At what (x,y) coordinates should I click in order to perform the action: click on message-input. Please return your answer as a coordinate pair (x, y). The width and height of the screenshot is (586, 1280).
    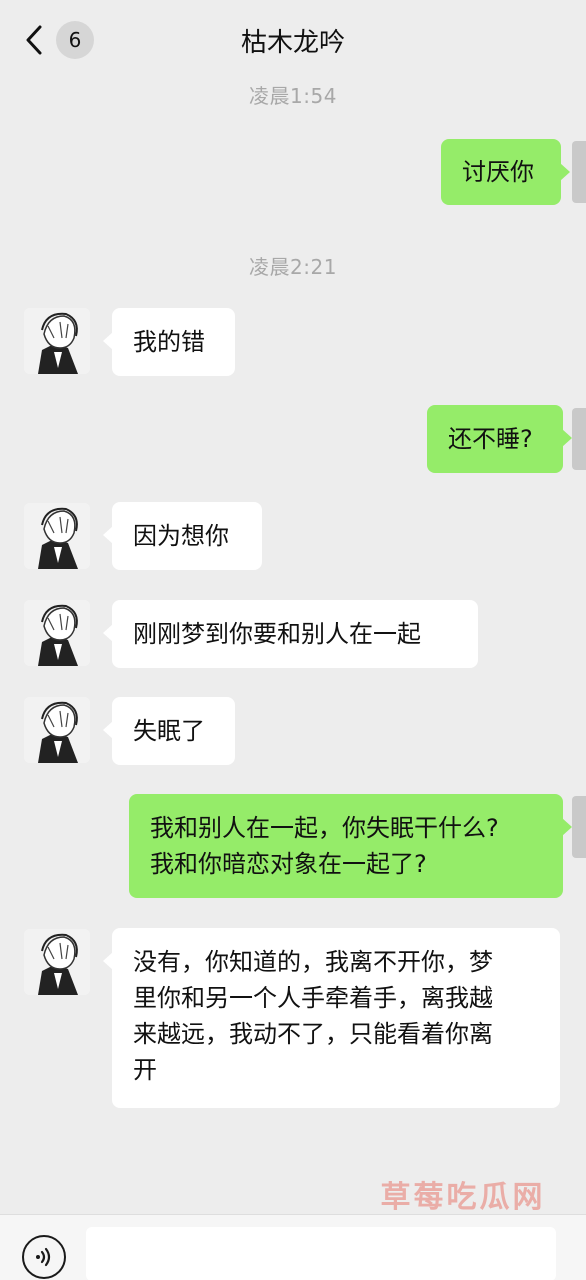
    Looking at the image, I should click on (321, 1253).